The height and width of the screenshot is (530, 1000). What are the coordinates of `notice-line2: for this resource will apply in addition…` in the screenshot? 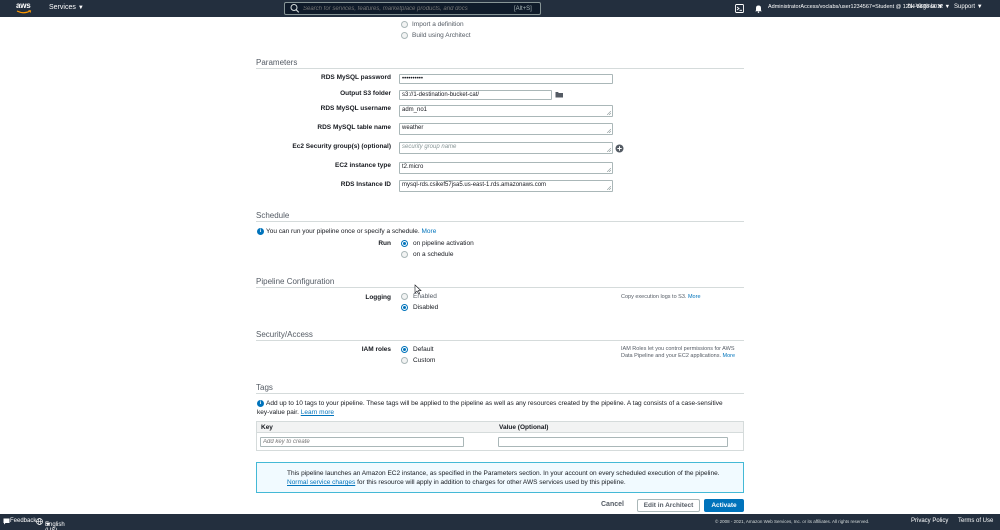 It's located at (491, 482).